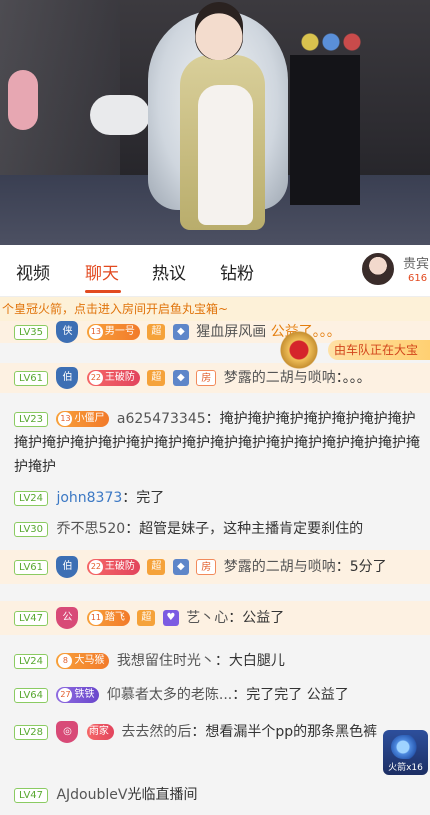 Image resolution: width=430 pixels, height=815 pixels. What do you see at coordinates (169, 271) in the screenshot?
I see `tab-discussion: 热议` at bounding box center [169, 271].